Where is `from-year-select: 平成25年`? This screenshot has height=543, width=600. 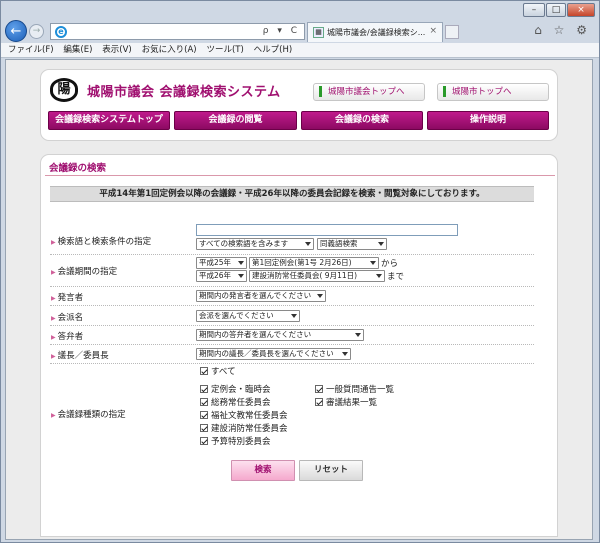 from-year-select: 平成25年 is located at coordinates (221, 263).